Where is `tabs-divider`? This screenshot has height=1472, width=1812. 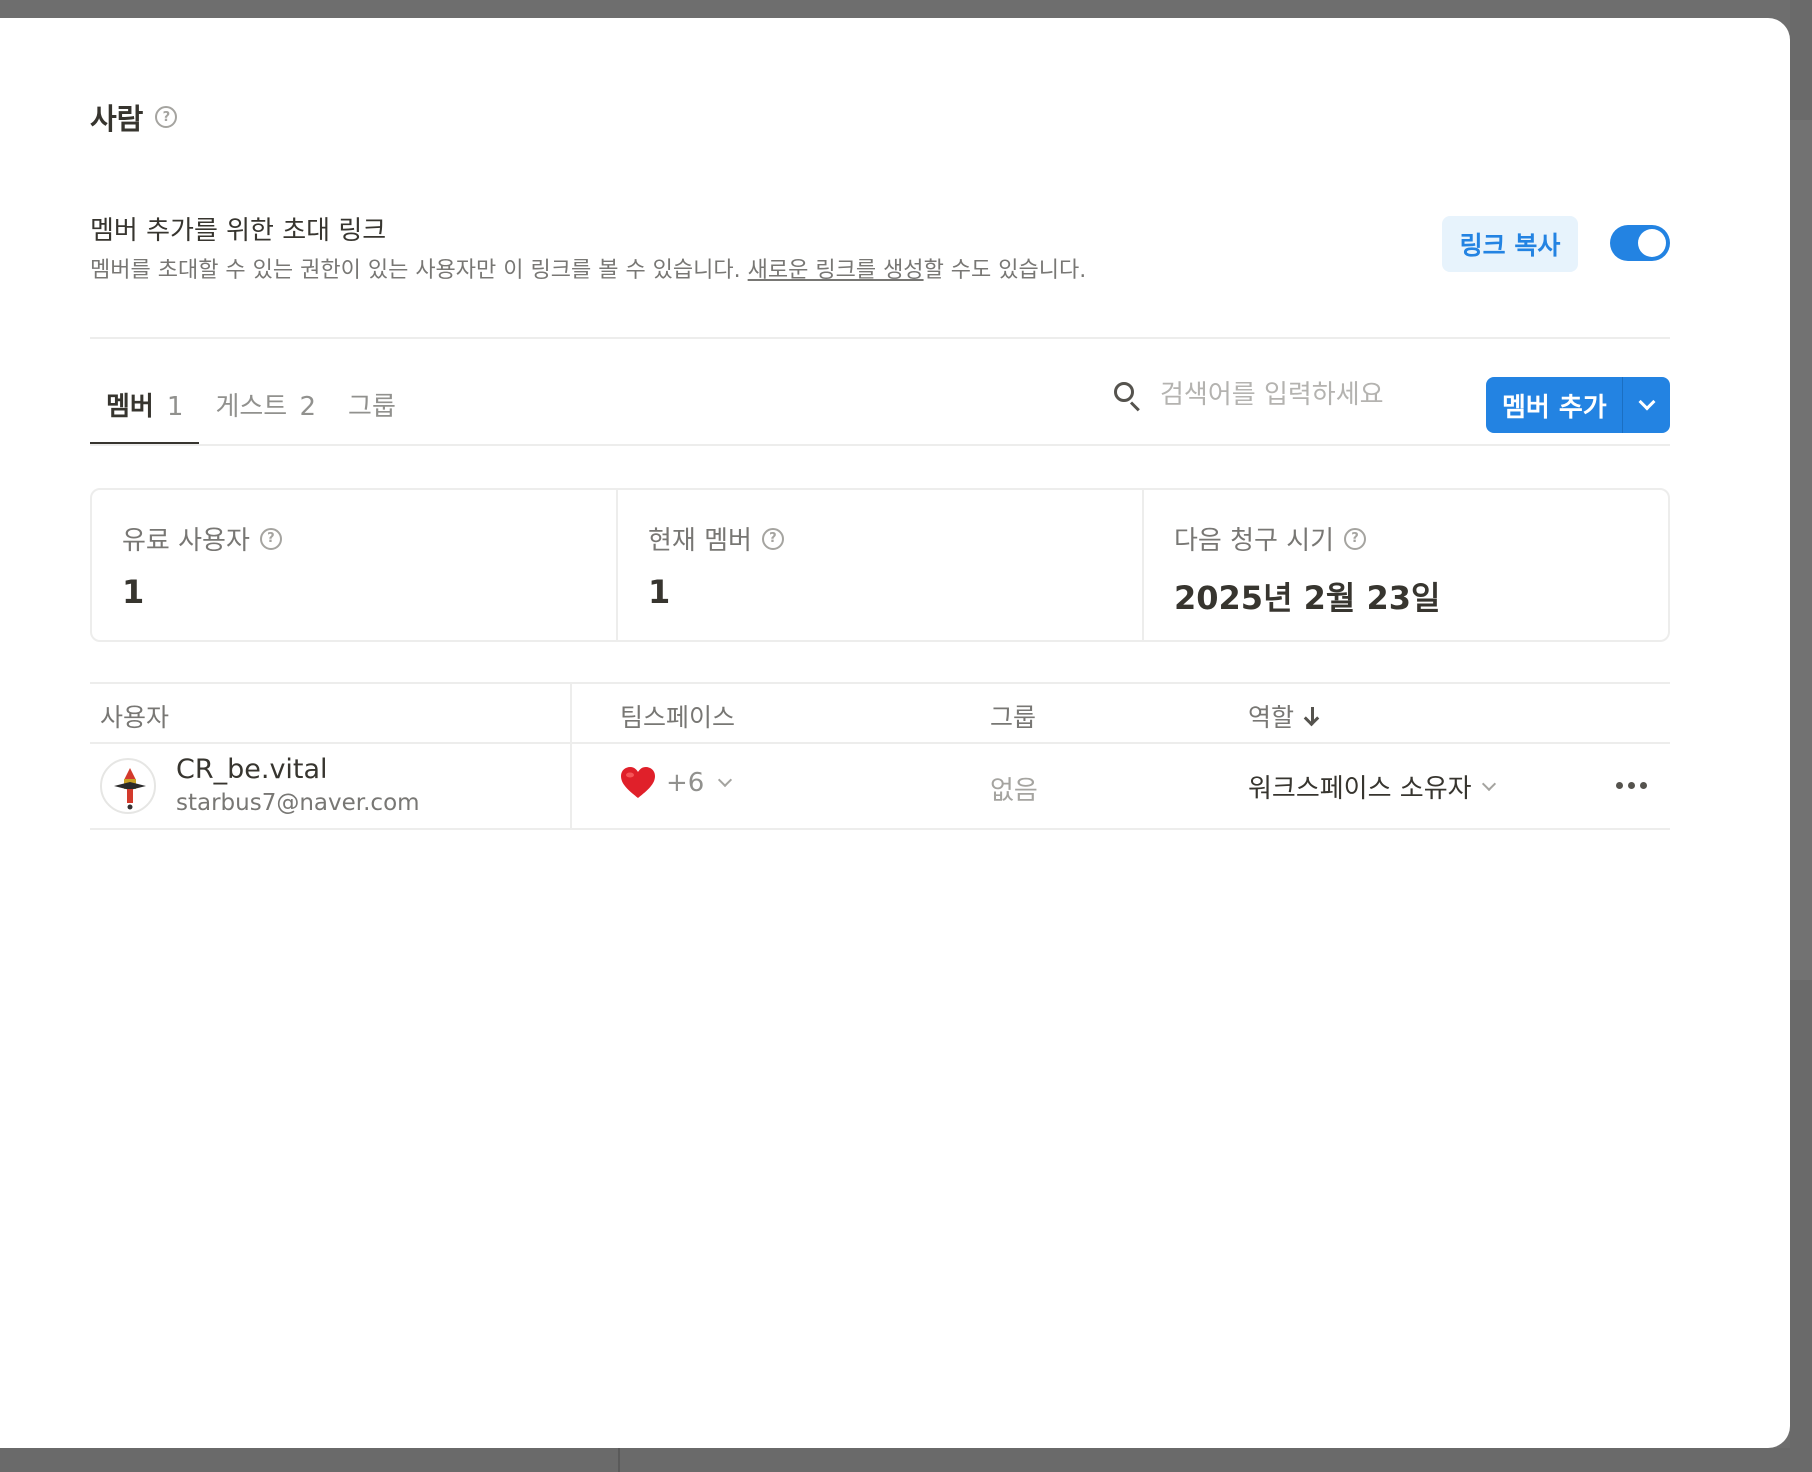
tabs-divider is located at coordinates (880, 445).